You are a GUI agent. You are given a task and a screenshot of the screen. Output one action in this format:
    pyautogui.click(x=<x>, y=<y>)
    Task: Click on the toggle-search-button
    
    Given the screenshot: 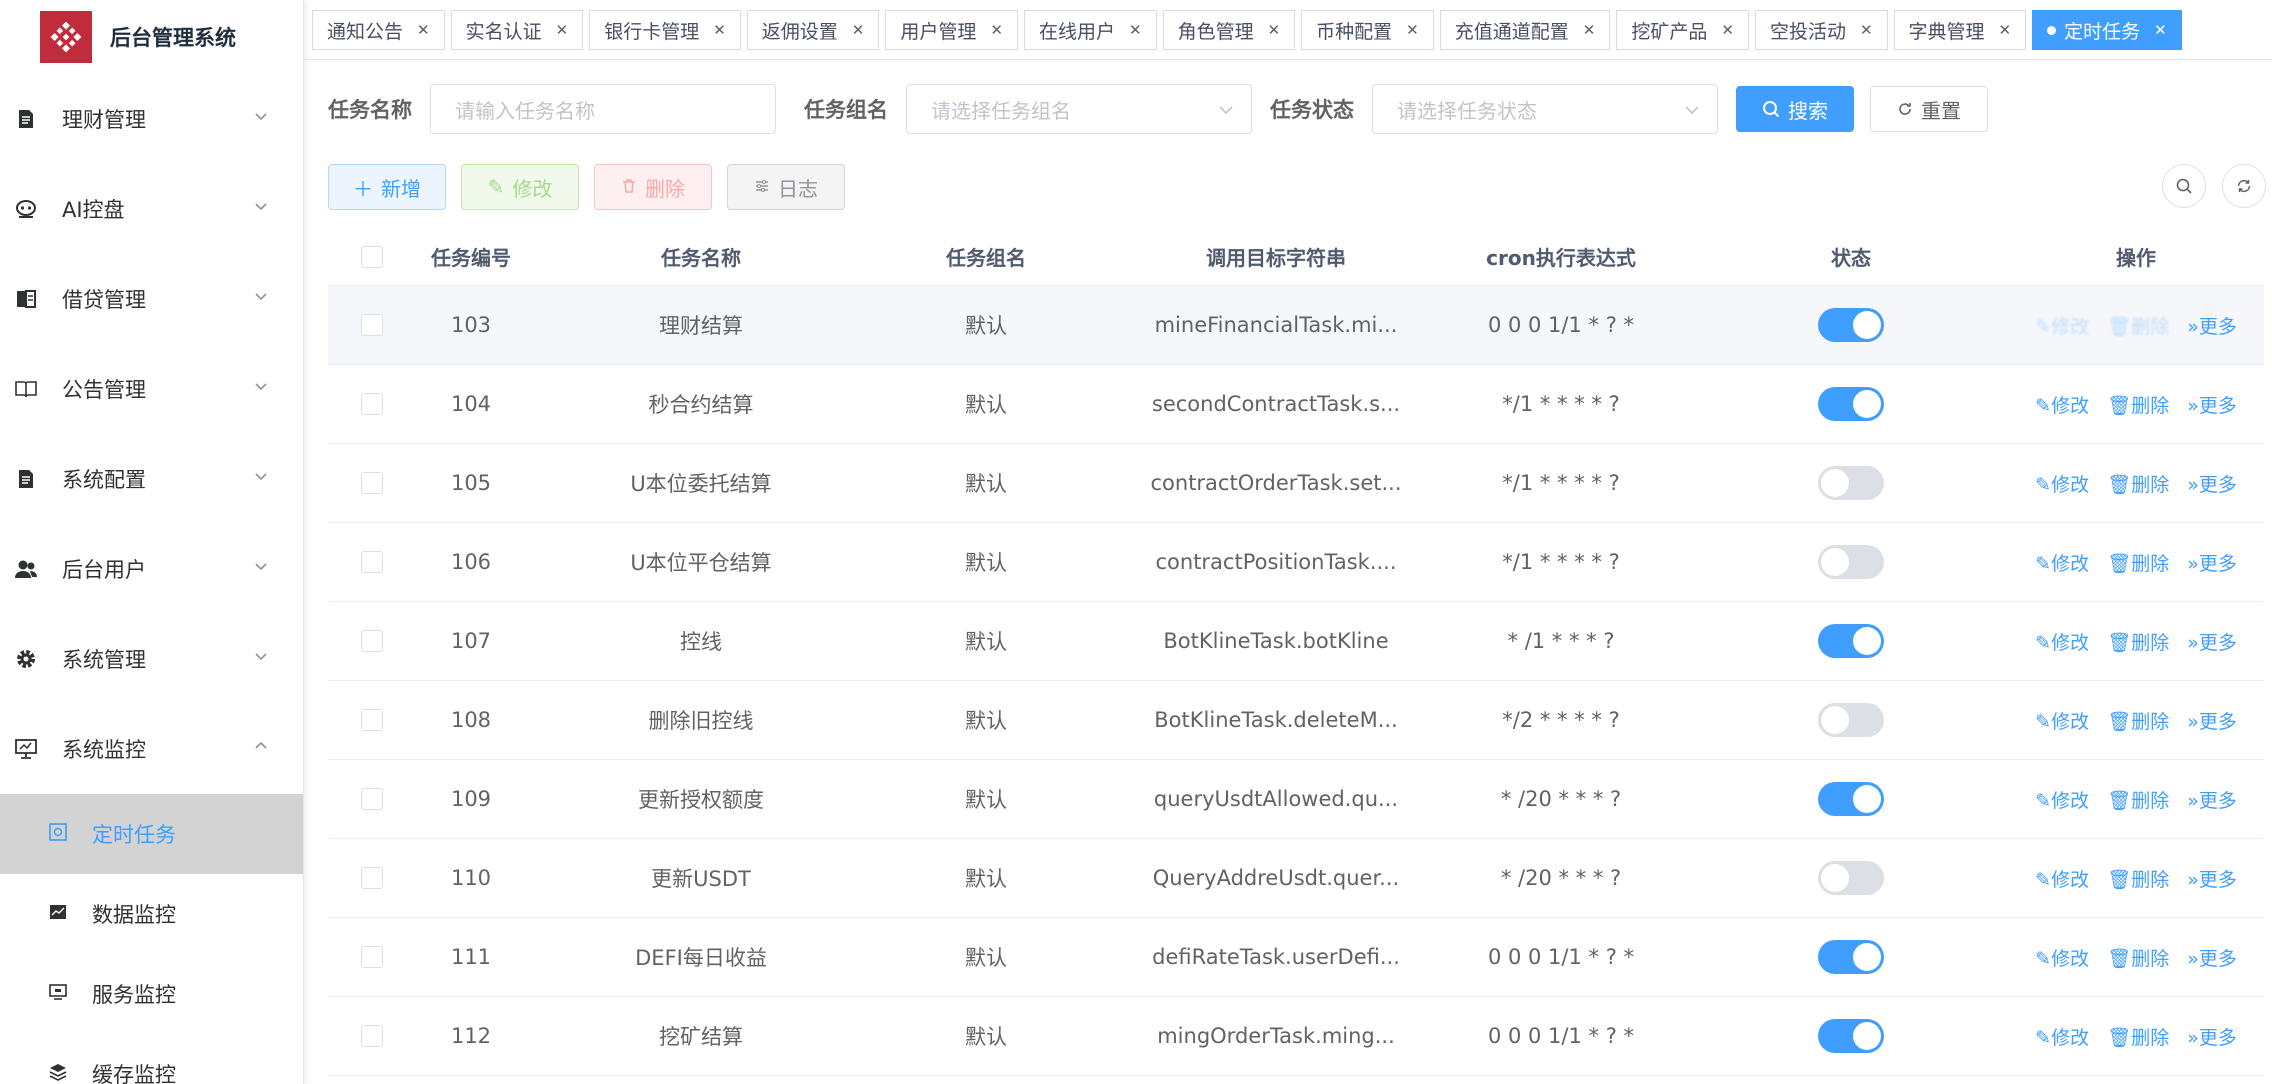 What is the action you would take?
    pyautogui.click(x=2184, y=186)
    